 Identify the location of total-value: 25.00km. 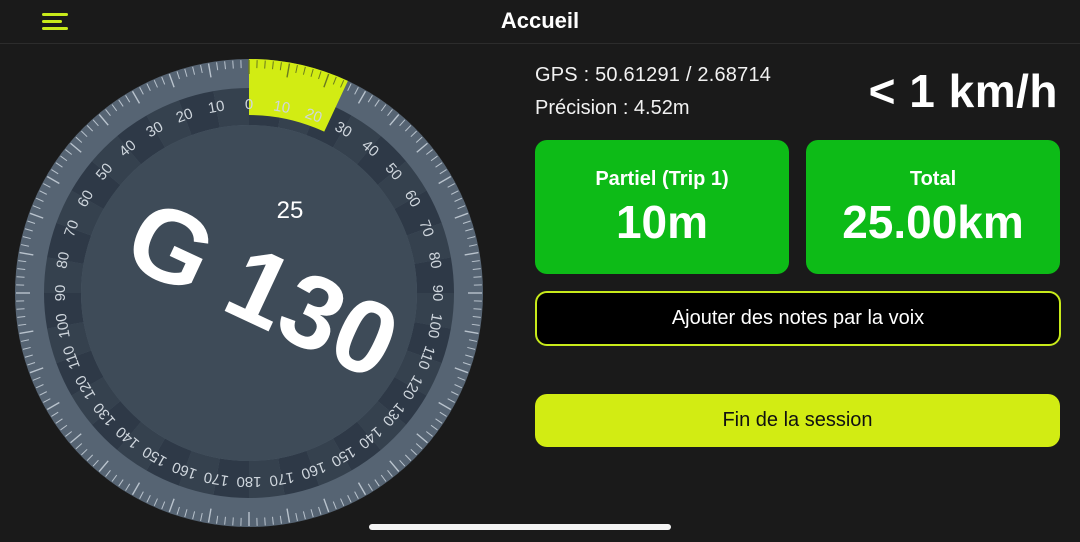
(933, 222).